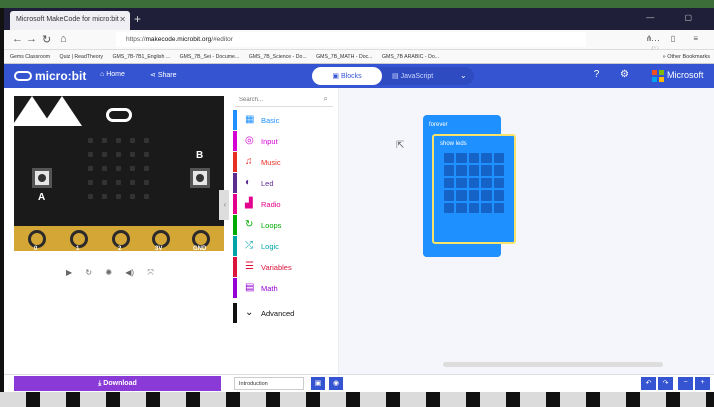  What do you see at coordinates (137, 19) in the screenshot?
I see `new-tab-button: +` at bounding box center [137, 19].